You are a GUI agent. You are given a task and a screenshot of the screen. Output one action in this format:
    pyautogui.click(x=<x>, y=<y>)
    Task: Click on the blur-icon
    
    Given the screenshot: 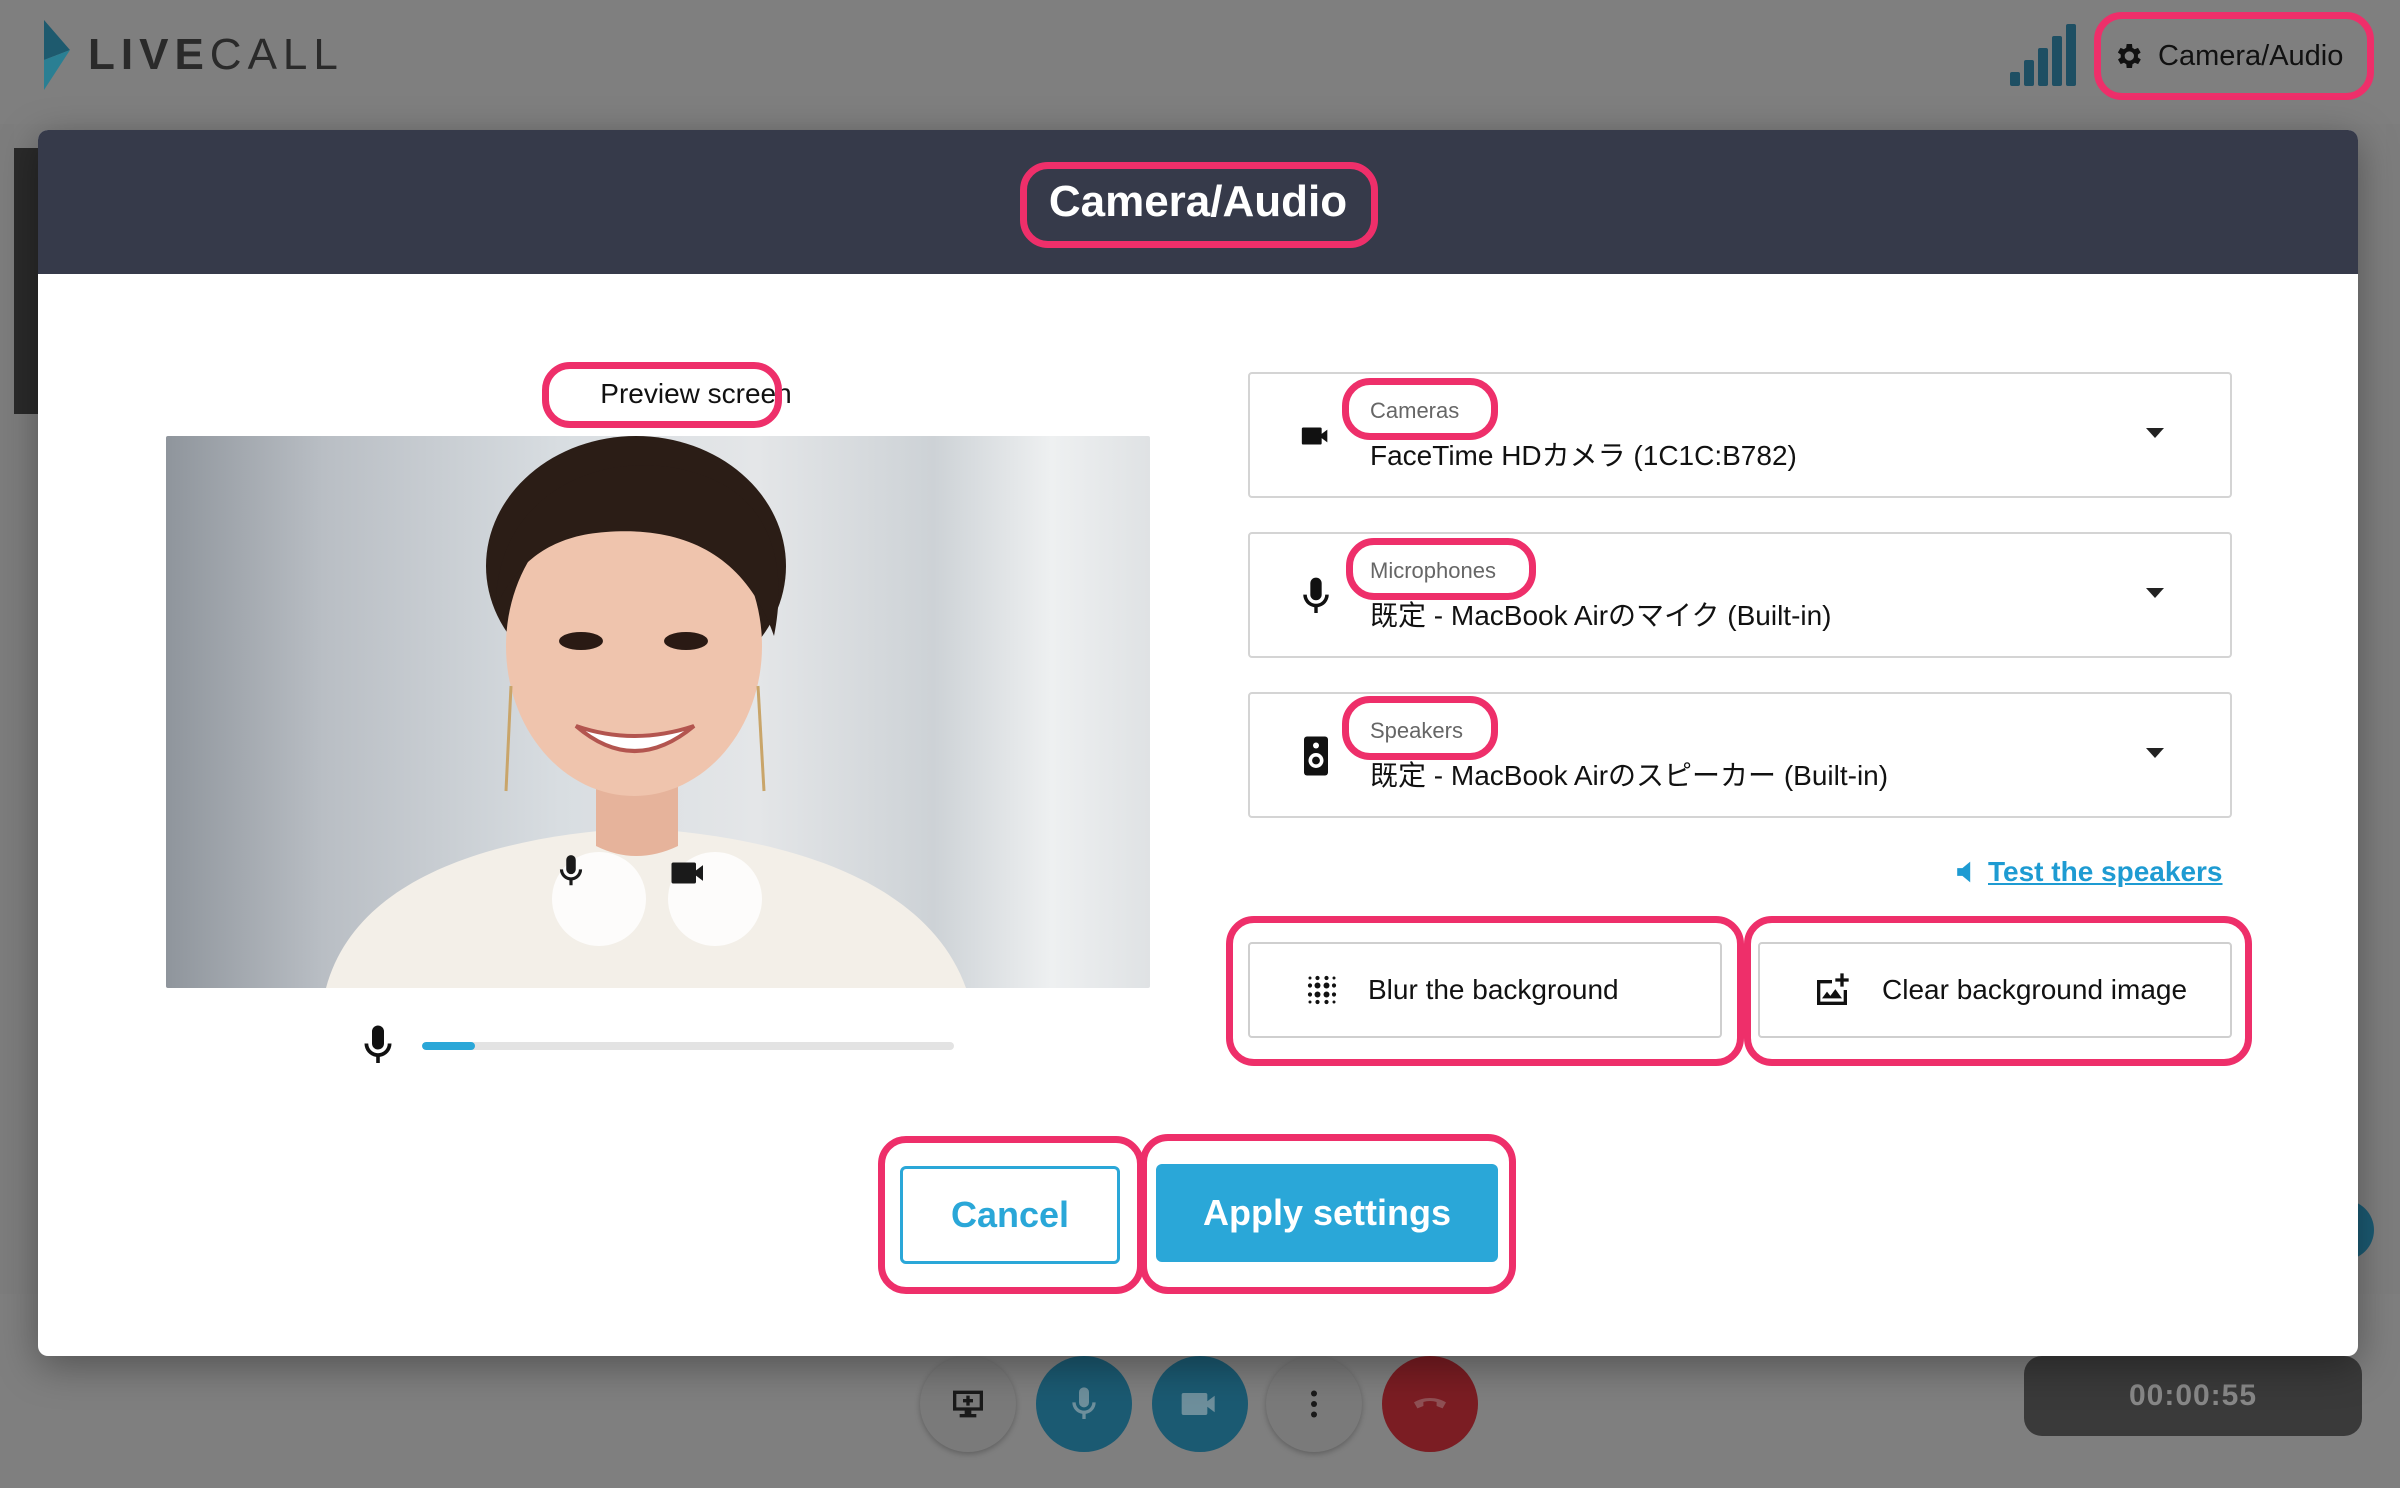 What is the action you would take?
    pyautogui.click(x=1322, y=990)
    